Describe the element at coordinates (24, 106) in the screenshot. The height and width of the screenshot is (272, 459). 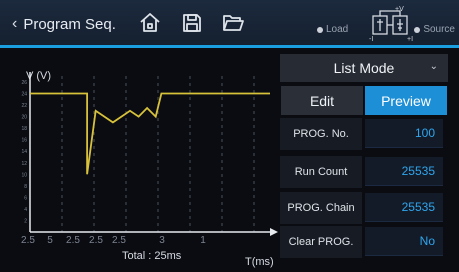
I see `y-tick-label: 22` at that location.